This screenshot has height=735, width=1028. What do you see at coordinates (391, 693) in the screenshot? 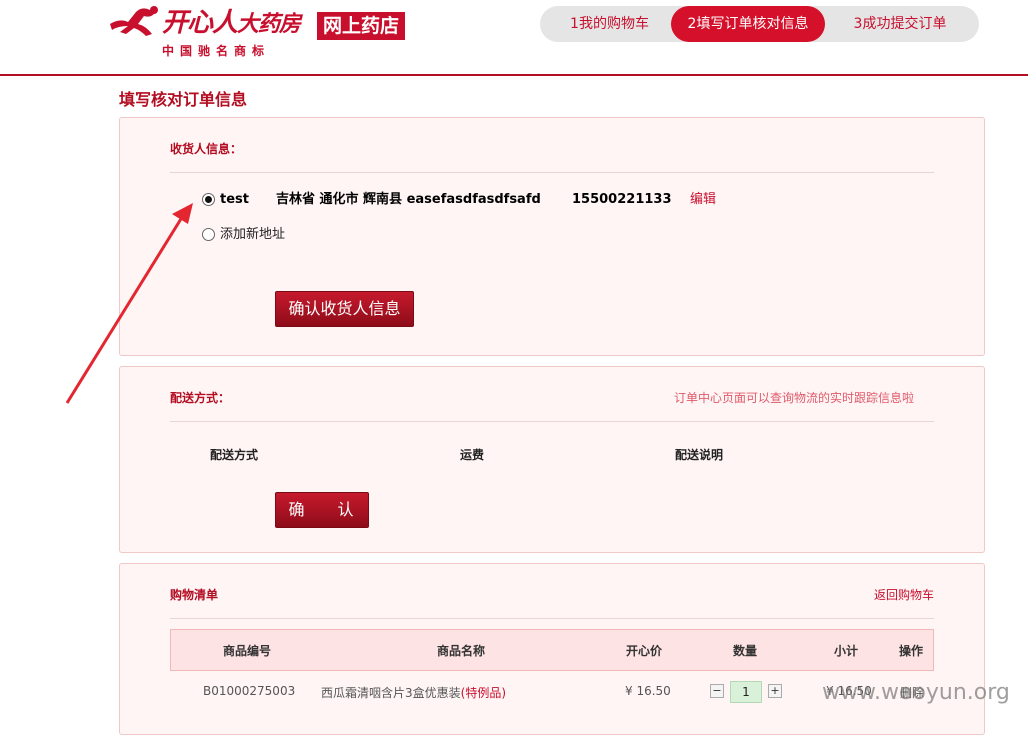
I see `item-name: 西瓜霜清咽含片3盒优惠装` at bounding box center [391, 693].